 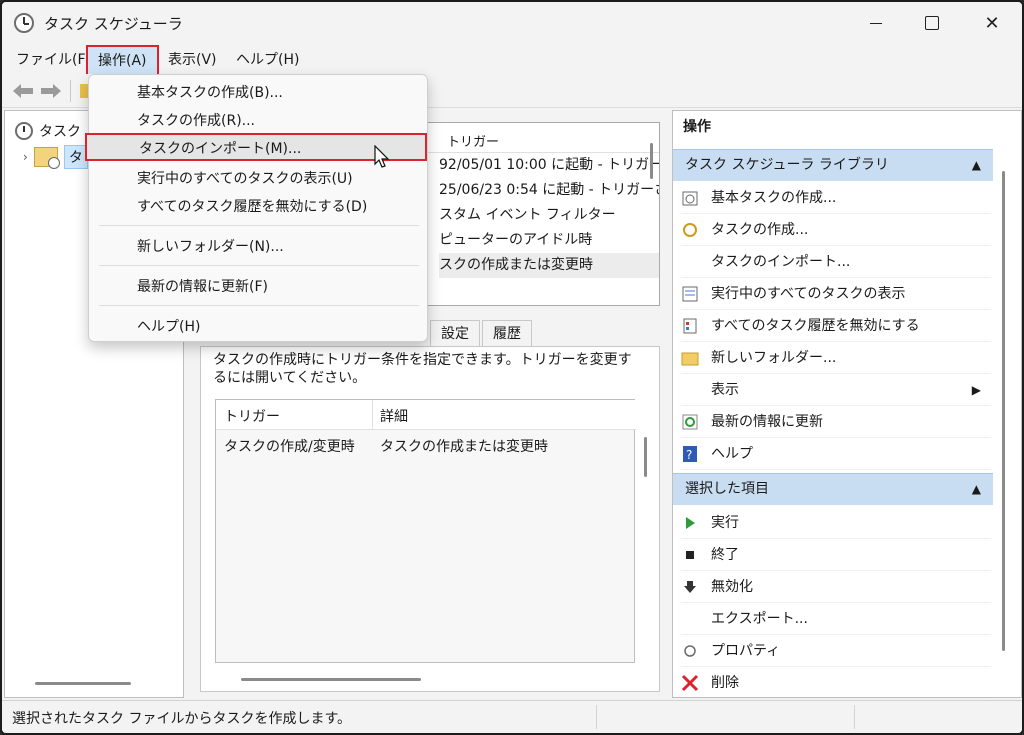 I want to click on menu-item-show-running-tasks: 実行中のすべてのタスクの表示(U), so click(x=258, y=179).